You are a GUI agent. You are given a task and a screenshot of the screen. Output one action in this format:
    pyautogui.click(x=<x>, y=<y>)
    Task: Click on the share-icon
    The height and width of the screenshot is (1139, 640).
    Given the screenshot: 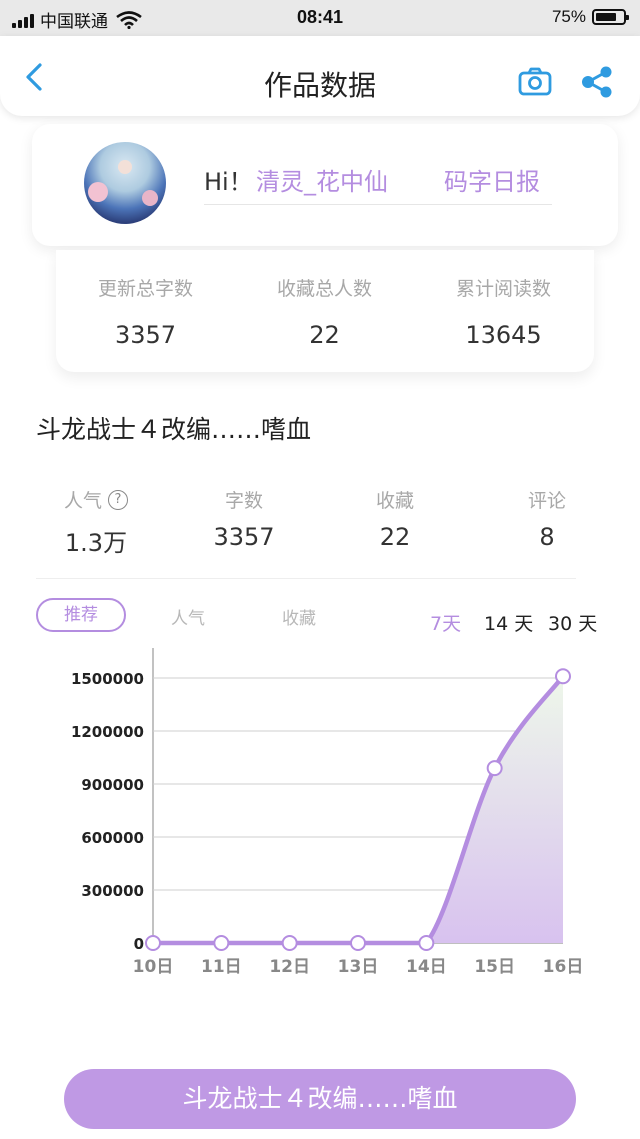 What is the action you would take?
    pyautogui.click(x=597, y=82)
    